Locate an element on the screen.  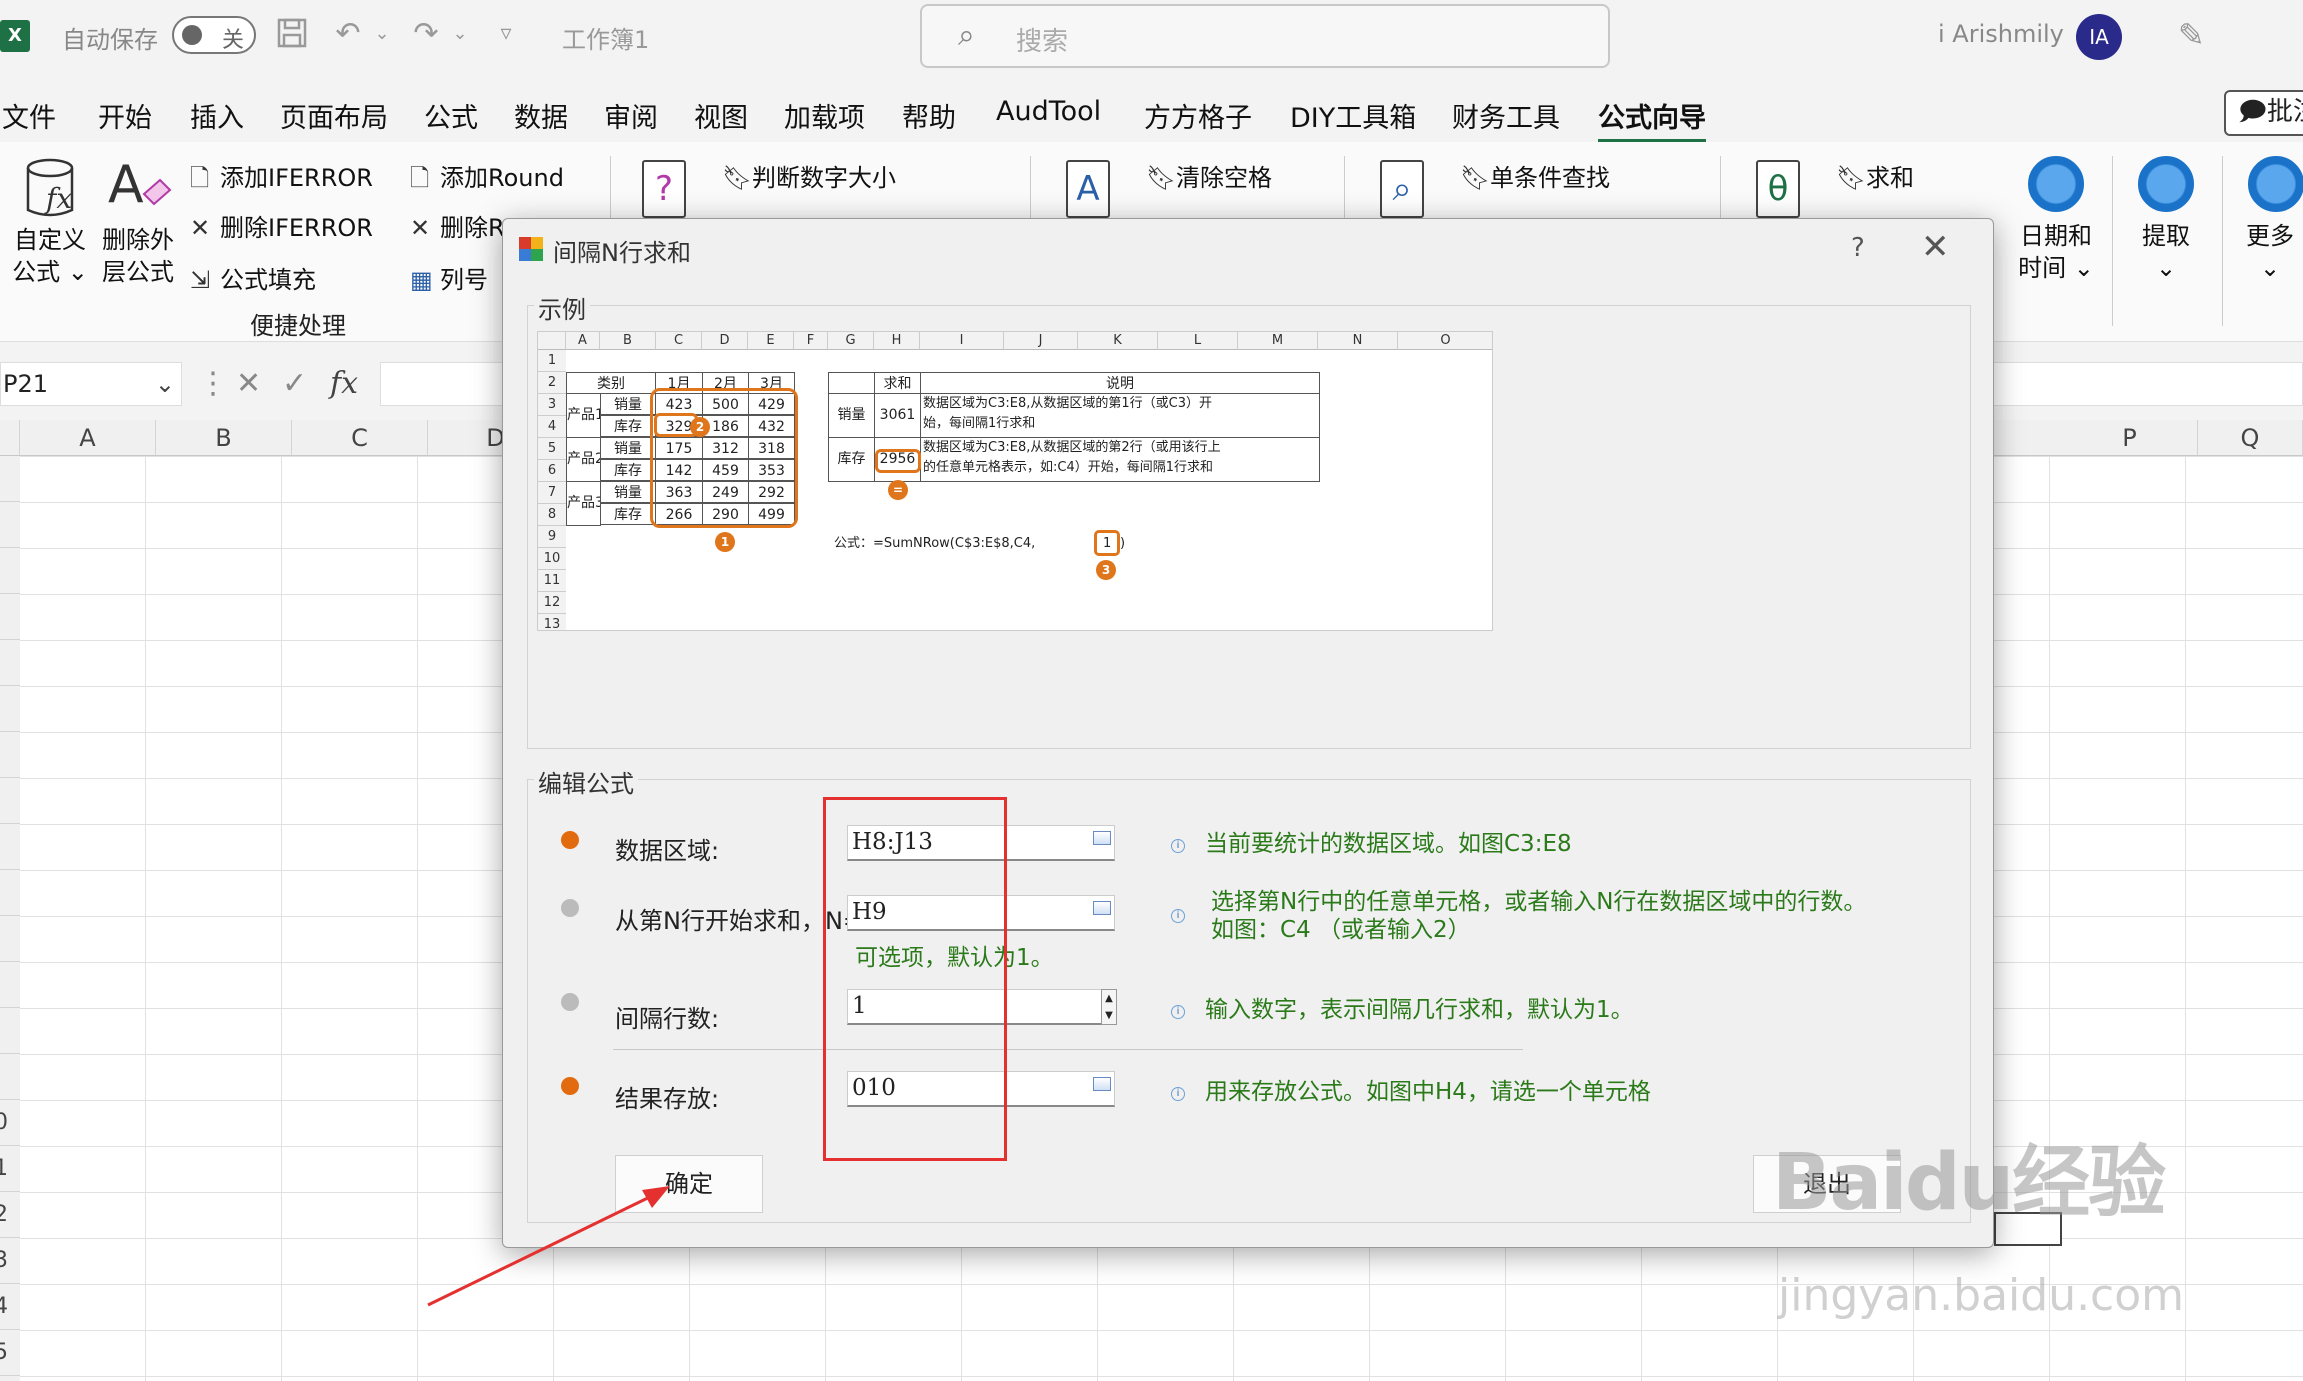
tab-help: 帮助 is located at coordinates (929, 115).